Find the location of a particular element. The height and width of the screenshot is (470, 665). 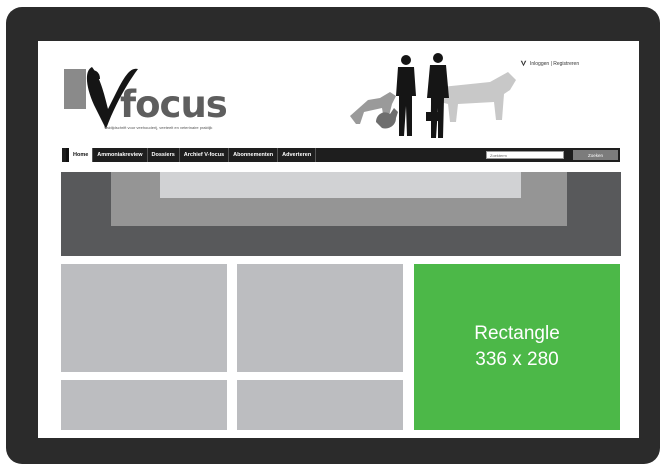

header-silhouettes-illustration is located at coordinates (433, 95).